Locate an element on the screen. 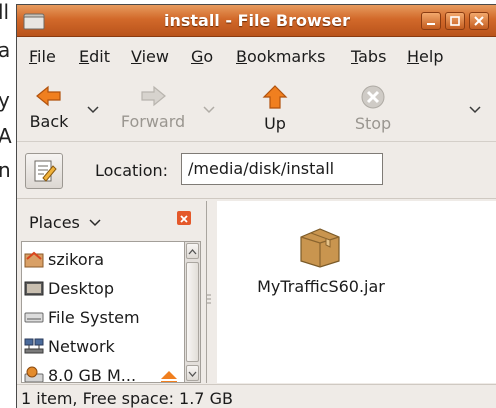 Image resolution: width=496 pixels, height=408 pixels. forward-button: Forward is located at coordinates (153, 107).